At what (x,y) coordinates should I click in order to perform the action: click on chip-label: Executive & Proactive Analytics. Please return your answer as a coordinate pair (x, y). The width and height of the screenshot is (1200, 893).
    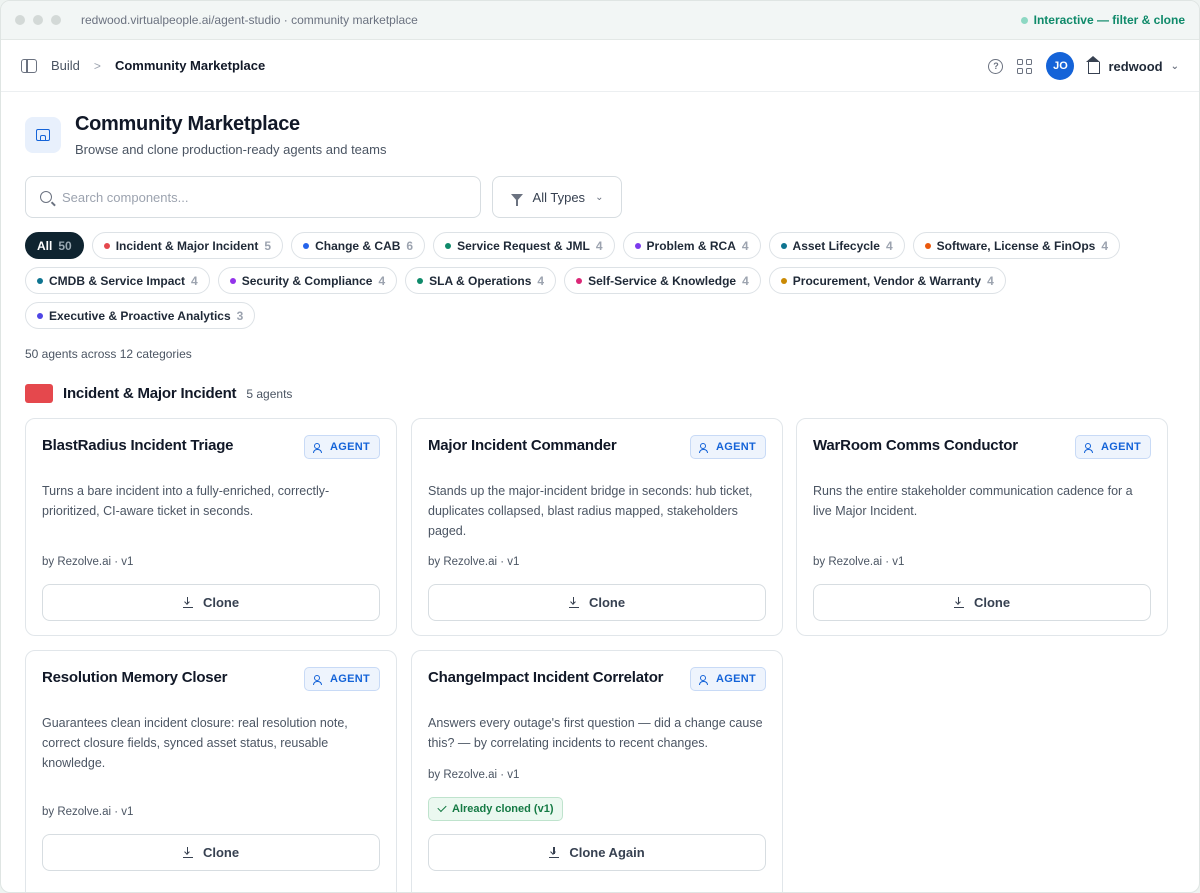
    Looking at the image, I should click on (140, 315).